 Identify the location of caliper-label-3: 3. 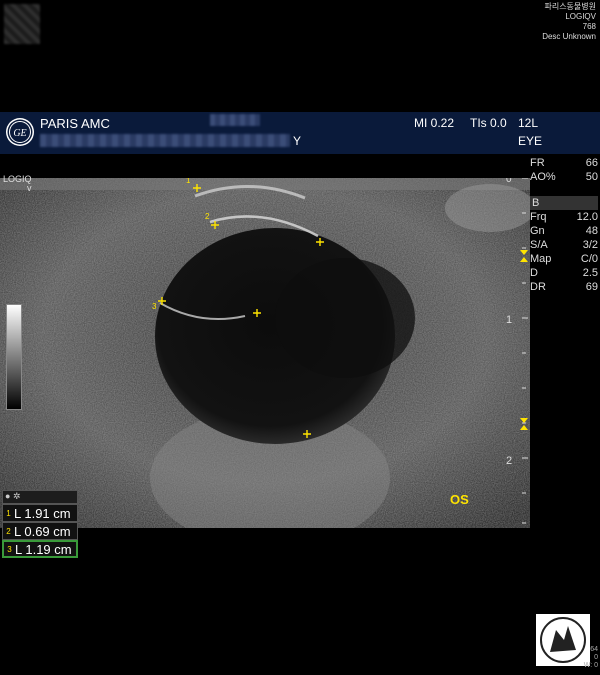
(154, 306).